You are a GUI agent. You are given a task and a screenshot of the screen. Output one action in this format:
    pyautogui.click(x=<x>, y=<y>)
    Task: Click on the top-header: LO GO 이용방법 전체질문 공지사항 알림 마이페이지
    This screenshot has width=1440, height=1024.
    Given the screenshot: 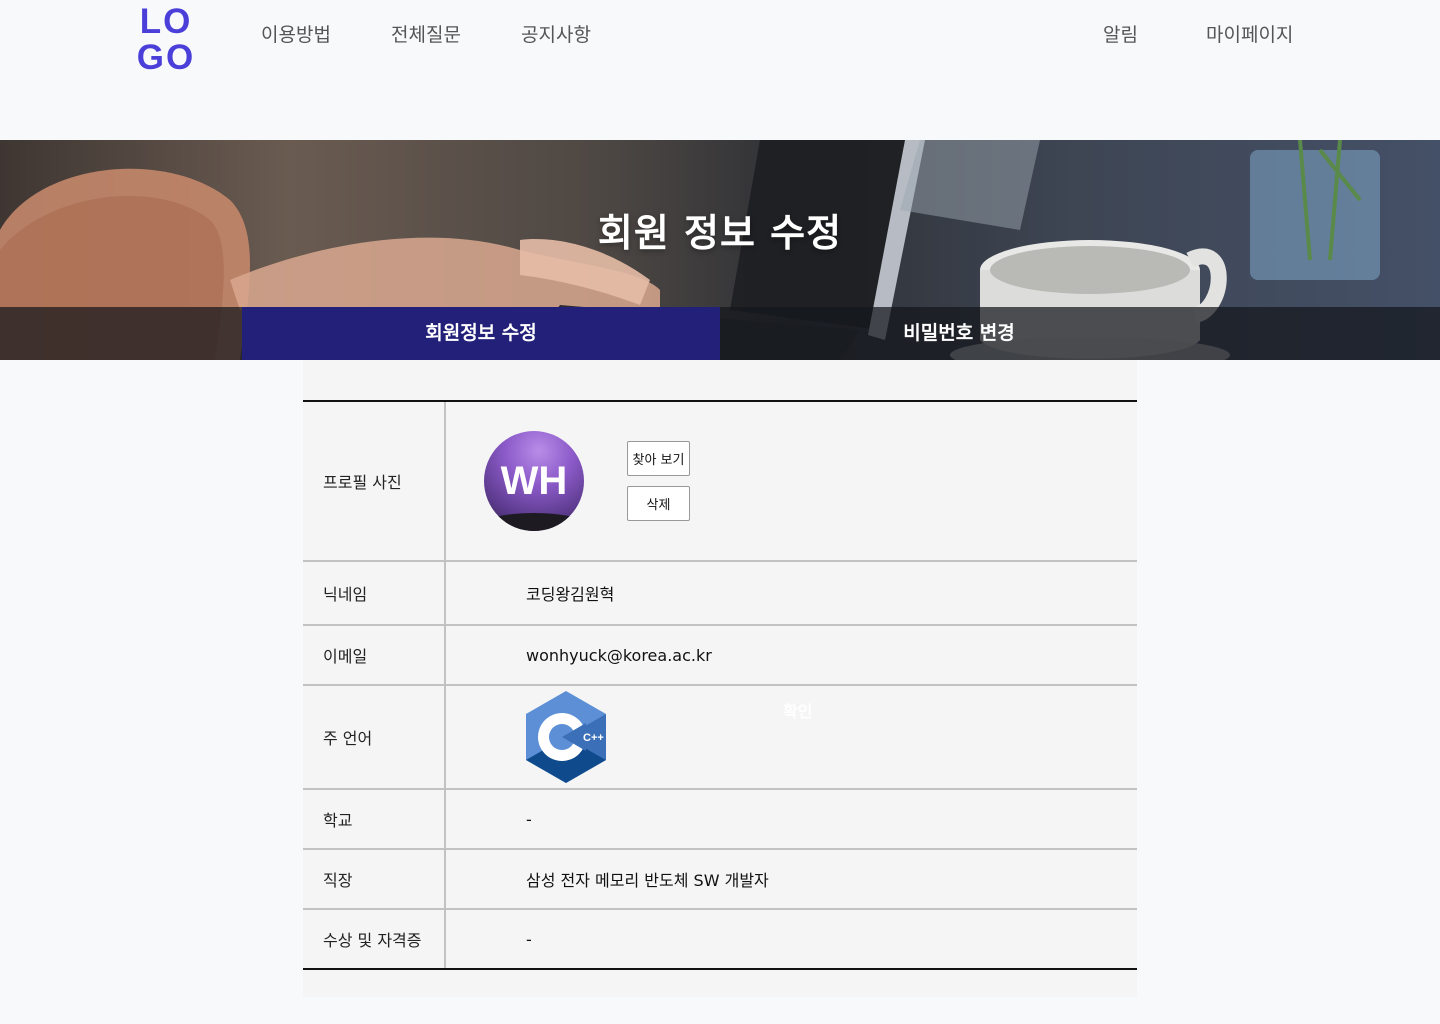 What is the action you would take?
    pyautogui.click(x=720, y=70)
    